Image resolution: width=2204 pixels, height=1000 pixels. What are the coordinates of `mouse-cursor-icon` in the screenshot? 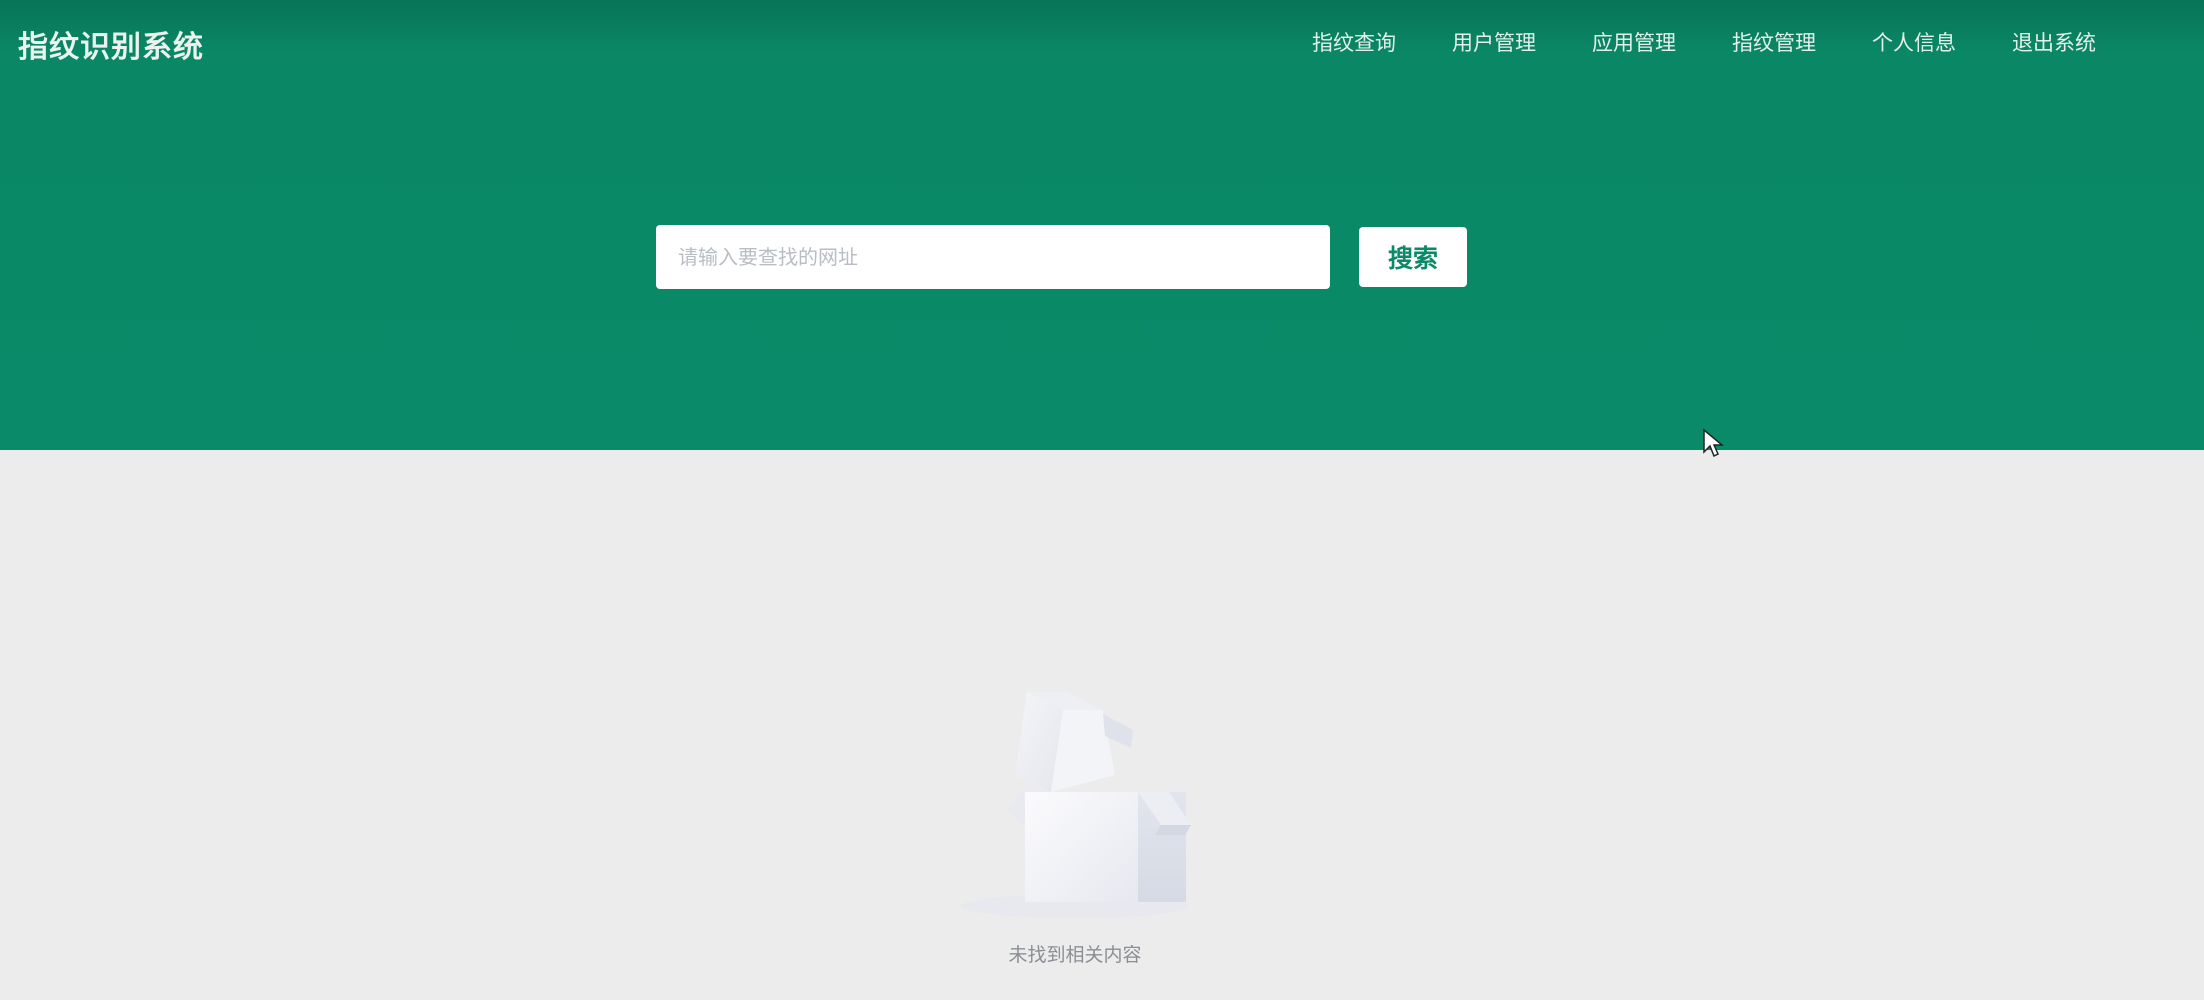 It's located at (1713, 443).